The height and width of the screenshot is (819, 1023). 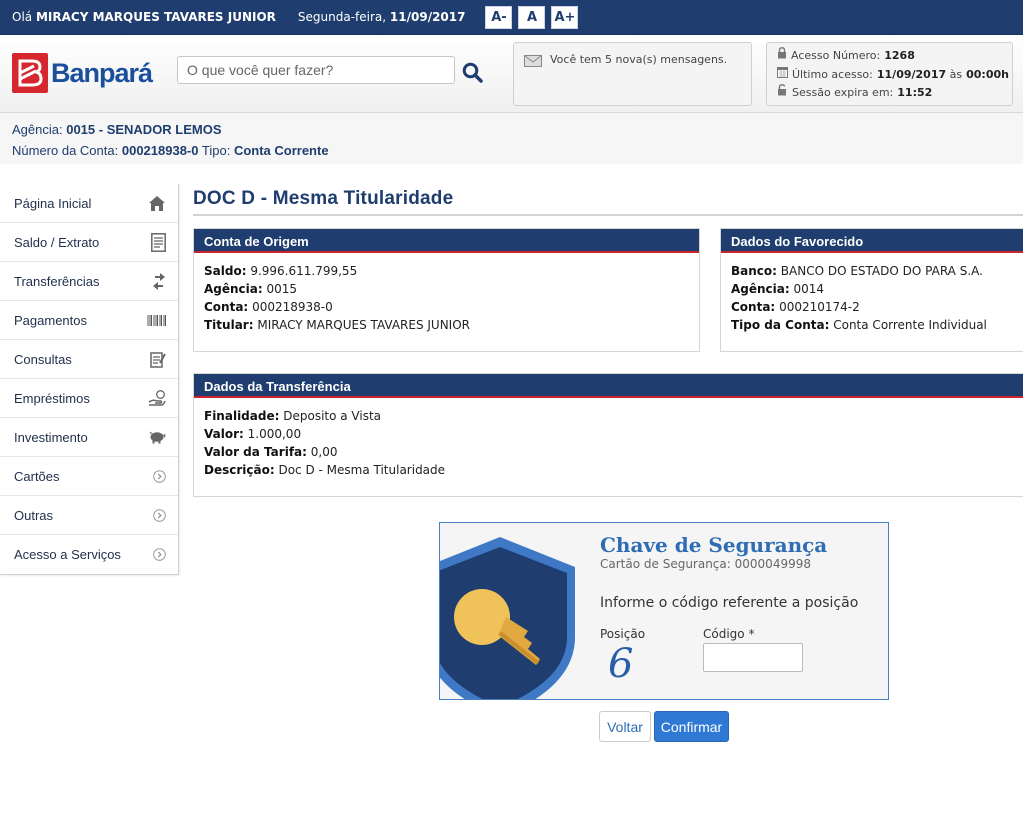 What do you see at coordinates (65, 150) in the screenshot?
I see `account-number-label: Número da Conta:` at bounding box center [65, 150].